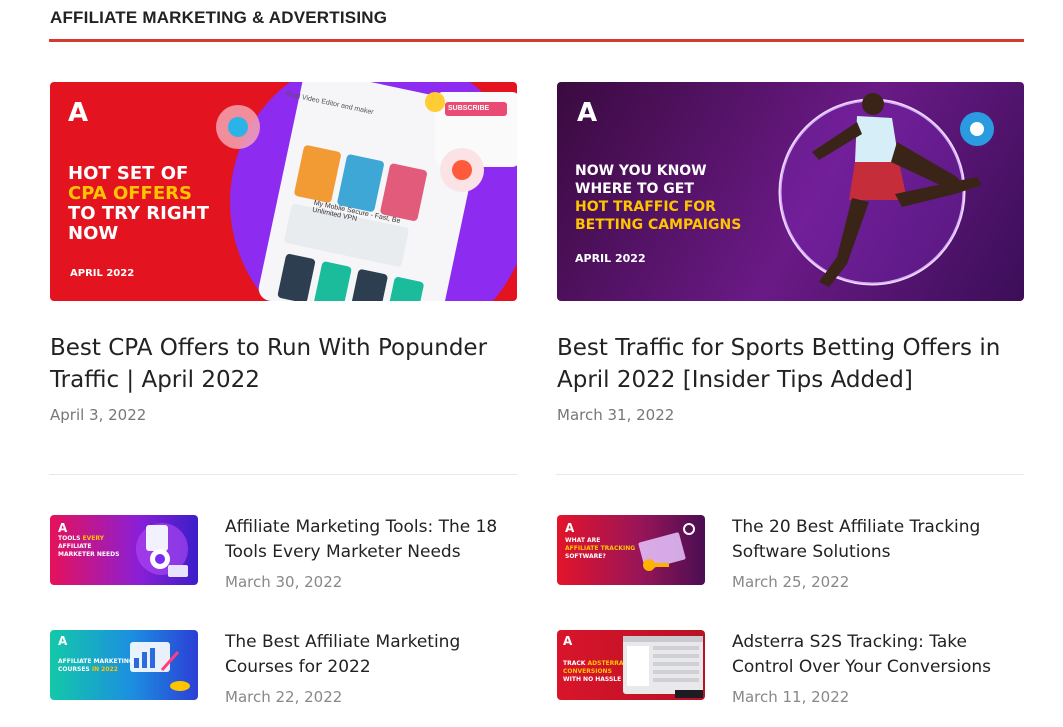  What do you see at coordinates (98, 415) in the screenshot?
I see `featured-post-date: April 3, 2022` at bounding box center [98, 415].